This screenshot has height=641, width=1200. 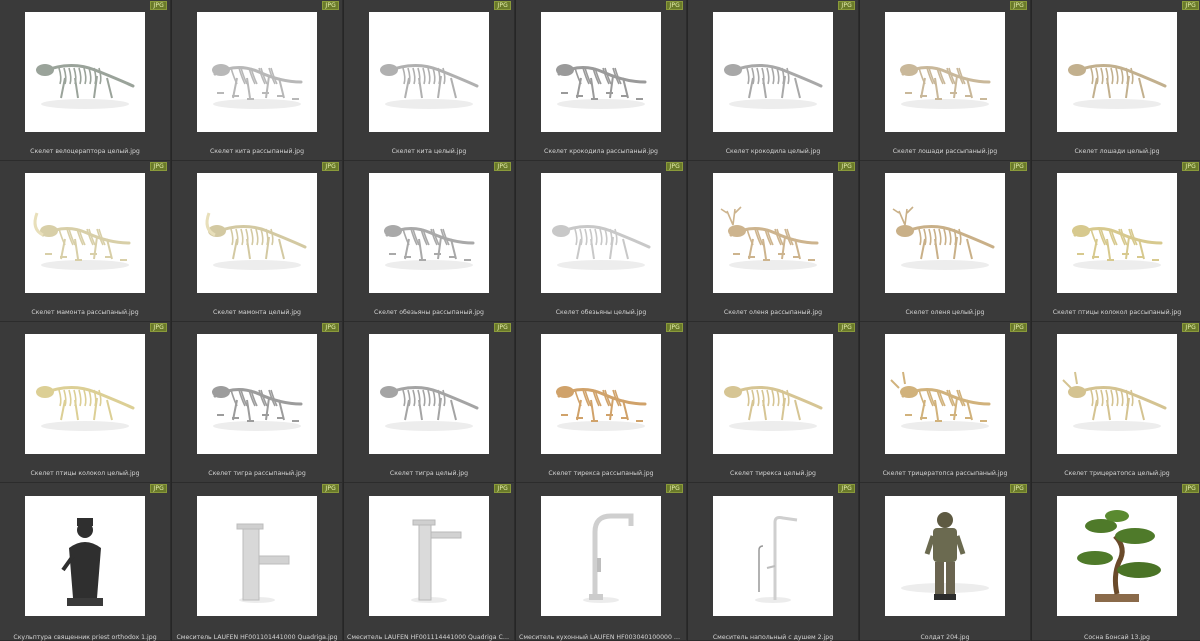 I want to click on file-tile: JPG Скелет тирекса целый.jpg, so click(x=773, y=402).